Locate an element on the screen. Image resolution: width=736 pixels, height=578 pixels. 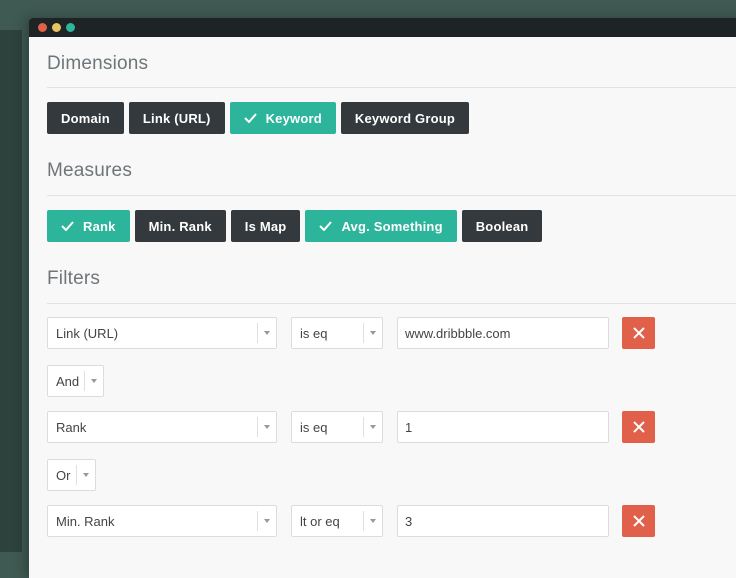
chip-label: Link (URL) is located at coordinates (176, 118).